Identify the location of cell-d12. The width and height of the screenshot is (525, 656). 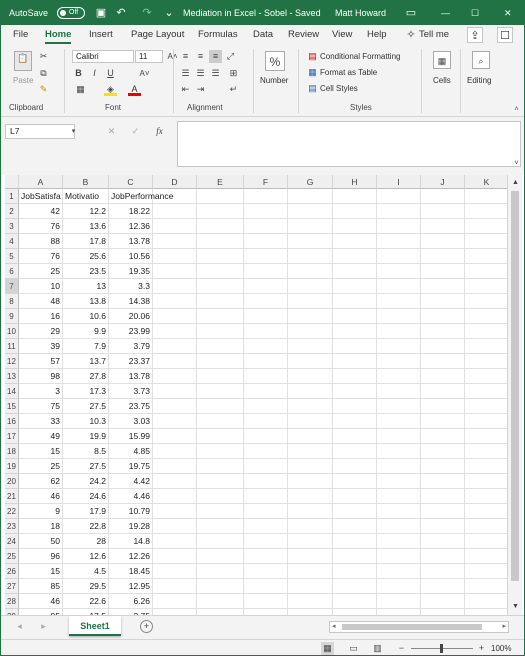
(175, 361).